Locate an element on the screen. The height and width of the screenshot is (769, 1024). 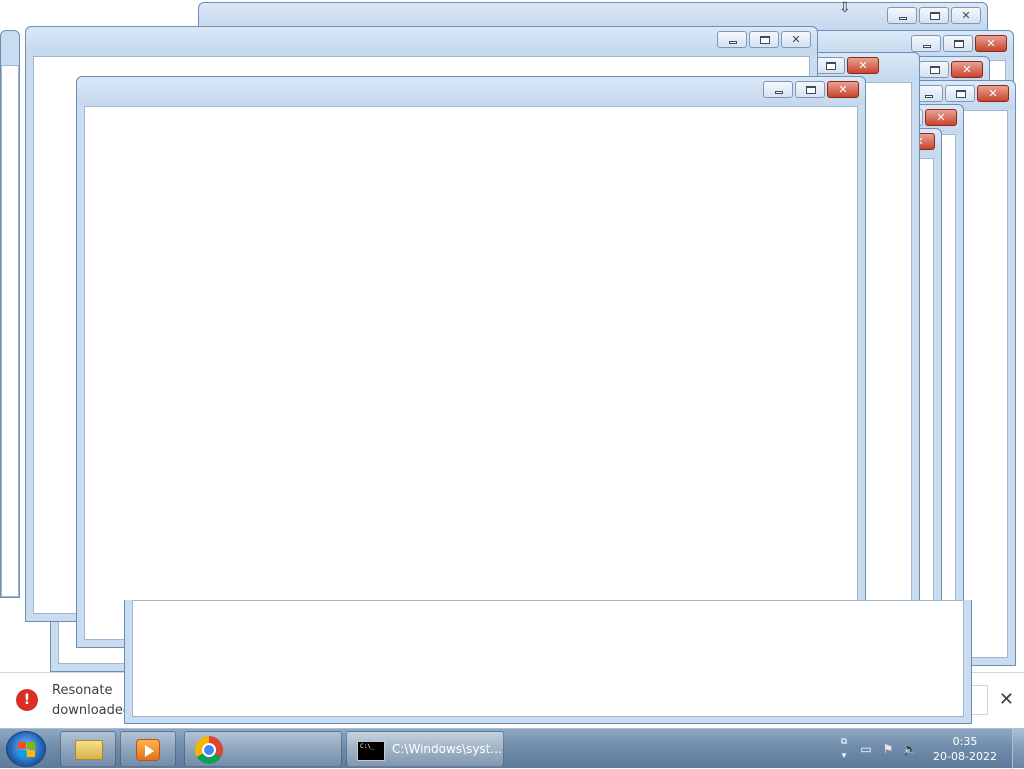
volume-icon: 🔈 is located at coordinates (910, 749).